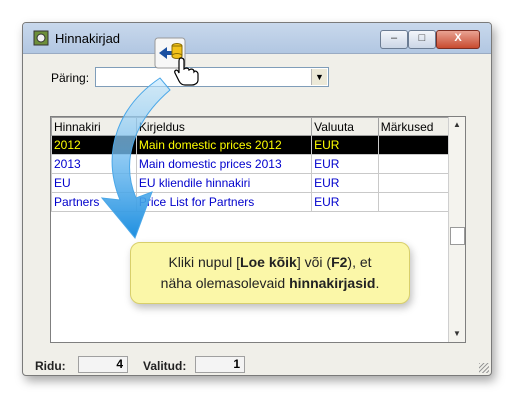  Describe the element at coordinates (458, 39) in the screenshot. I see `close-button: X` at that location.